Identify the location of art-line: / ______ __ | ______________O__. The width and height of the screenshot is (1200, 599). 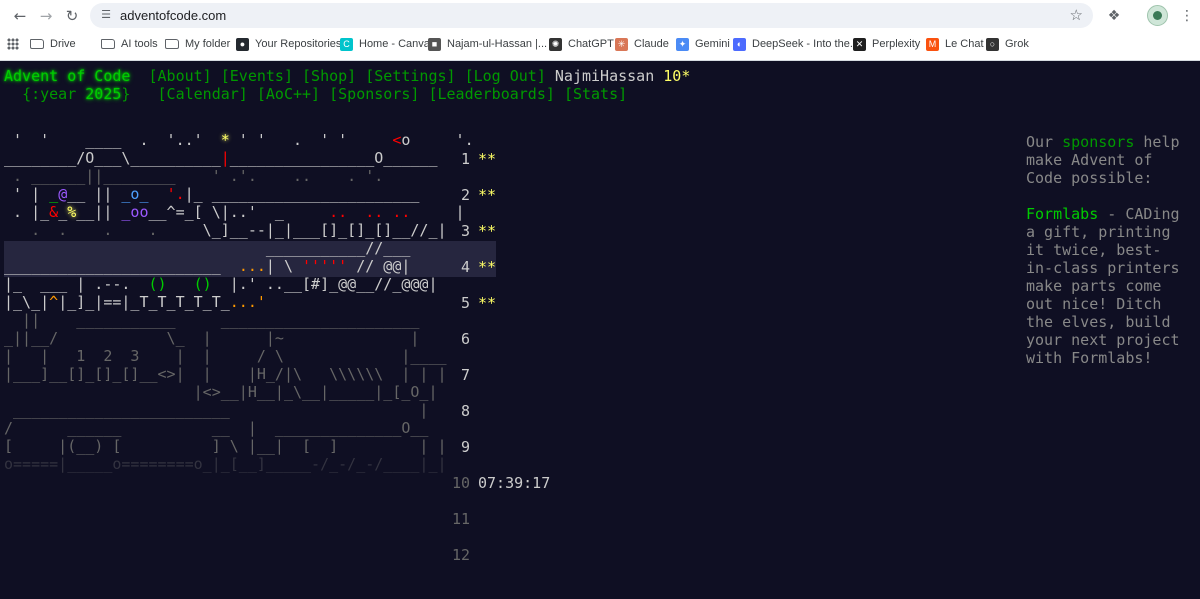
(216, 428).